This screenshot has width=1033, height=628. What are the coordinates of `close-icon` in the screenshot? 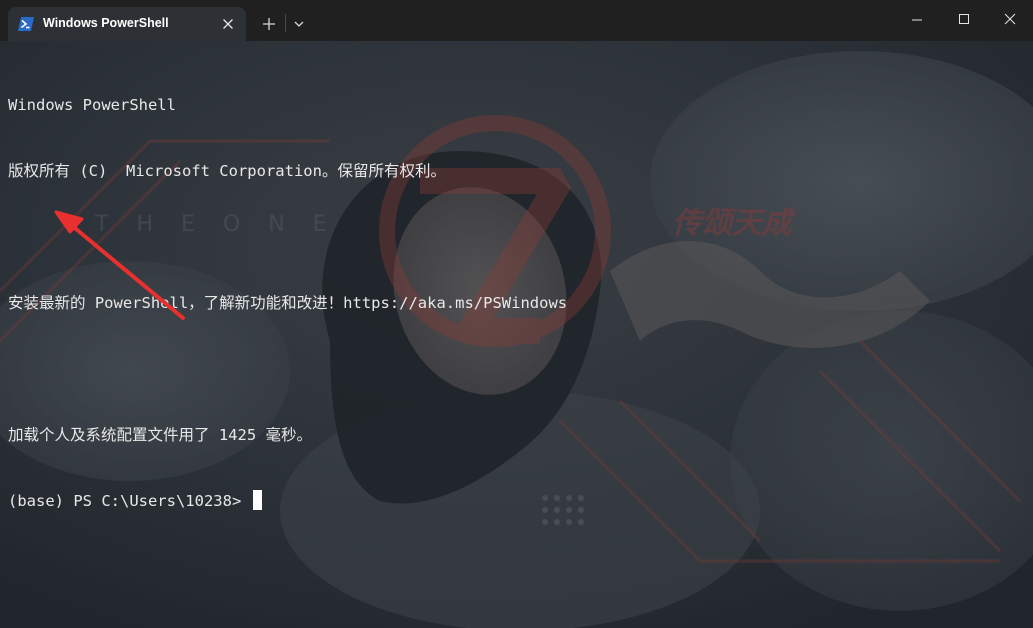 It's located at (1010, 19).